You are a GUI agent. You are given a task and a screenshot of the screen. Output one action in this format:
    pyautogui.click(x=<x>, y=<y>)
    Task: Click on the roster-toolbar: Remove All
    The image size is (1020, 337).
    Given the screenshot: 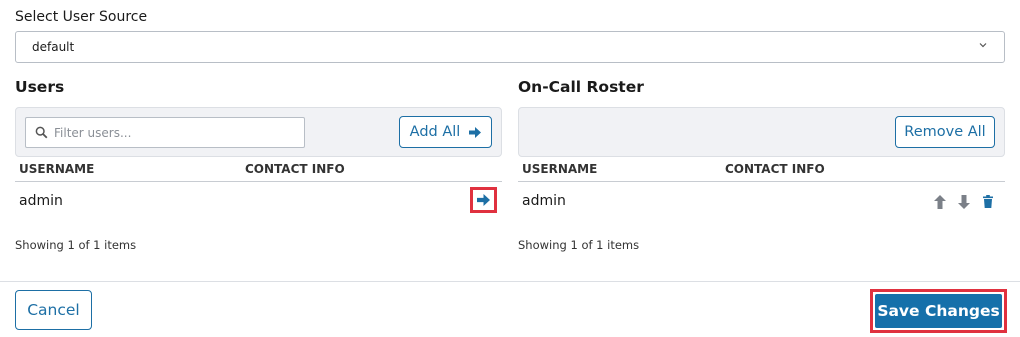 What is the action you would take?
    pyautogui.click(x=761, y=132)
    